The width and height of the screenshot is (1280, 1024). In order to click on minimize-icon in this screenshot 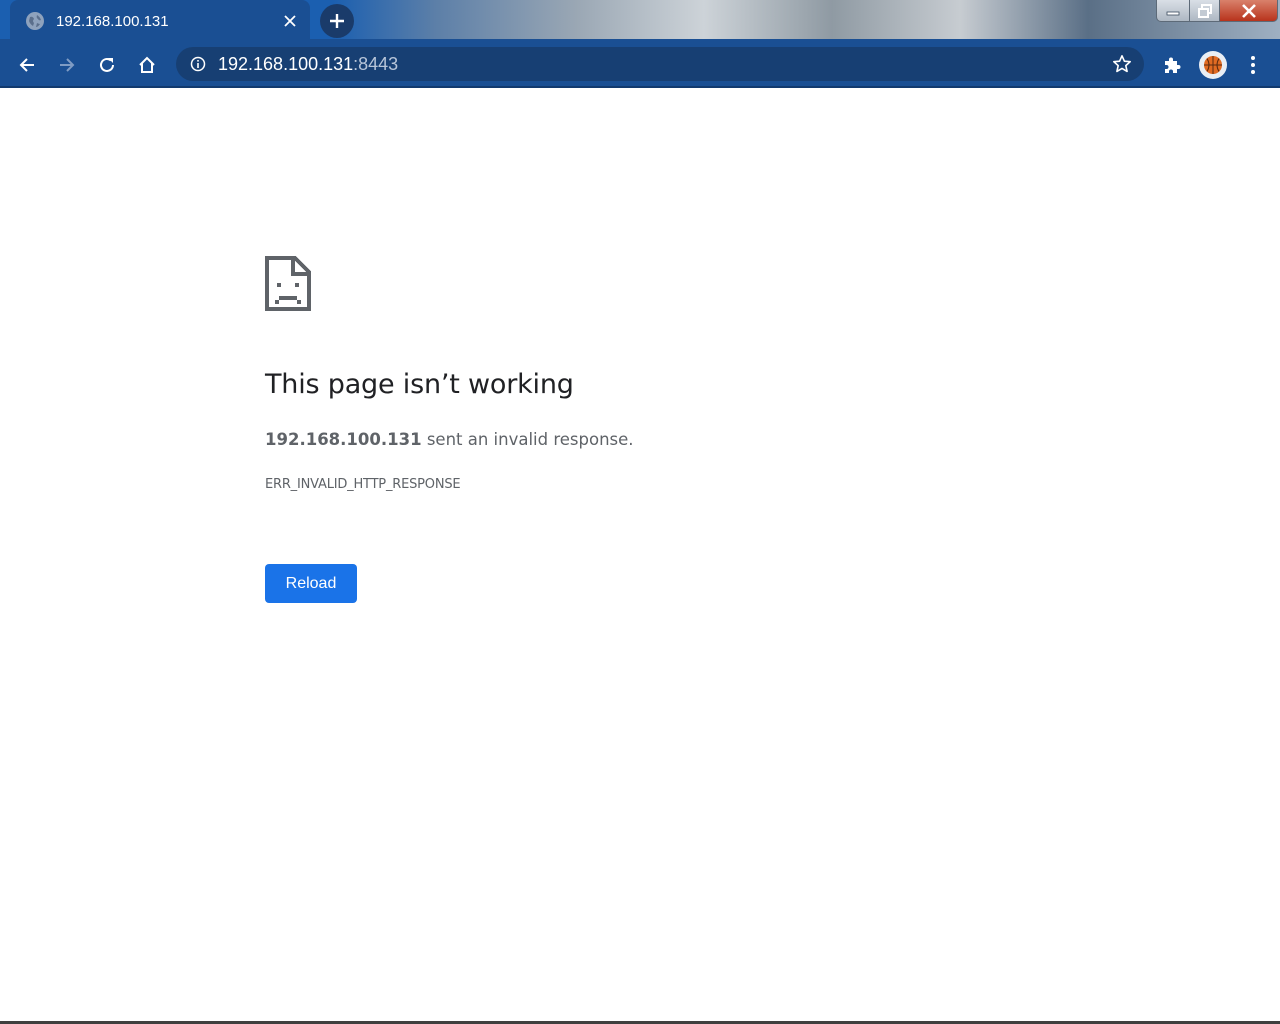, I will do `click(1173, 13)`.